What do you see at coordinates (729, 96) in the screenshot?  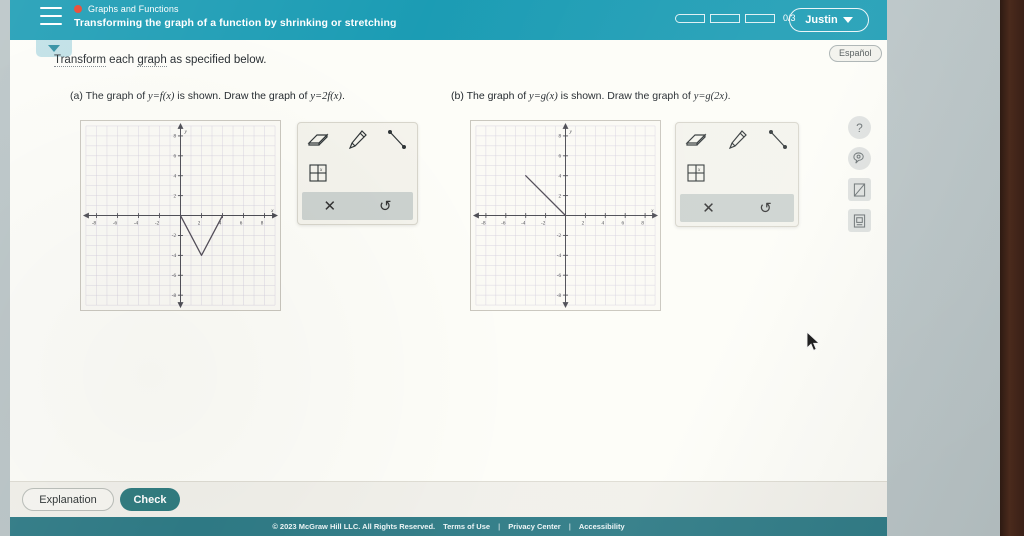 I see `part-b-text-3: .` at bounding box center [729, 96].